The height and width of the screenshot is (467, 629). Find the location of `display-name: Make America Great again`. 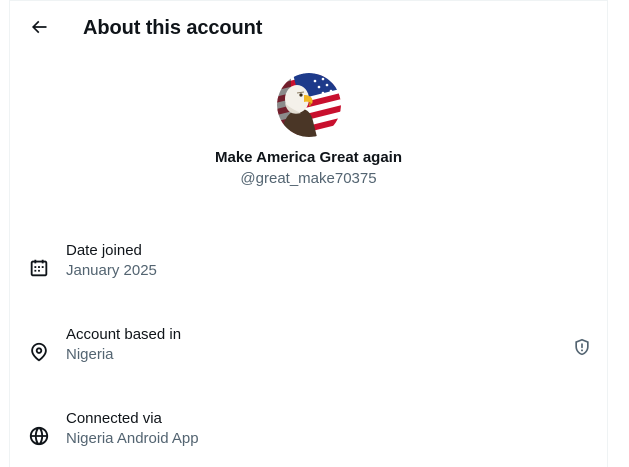

display-name: Make America Great again is located at coordinates (308, 157).